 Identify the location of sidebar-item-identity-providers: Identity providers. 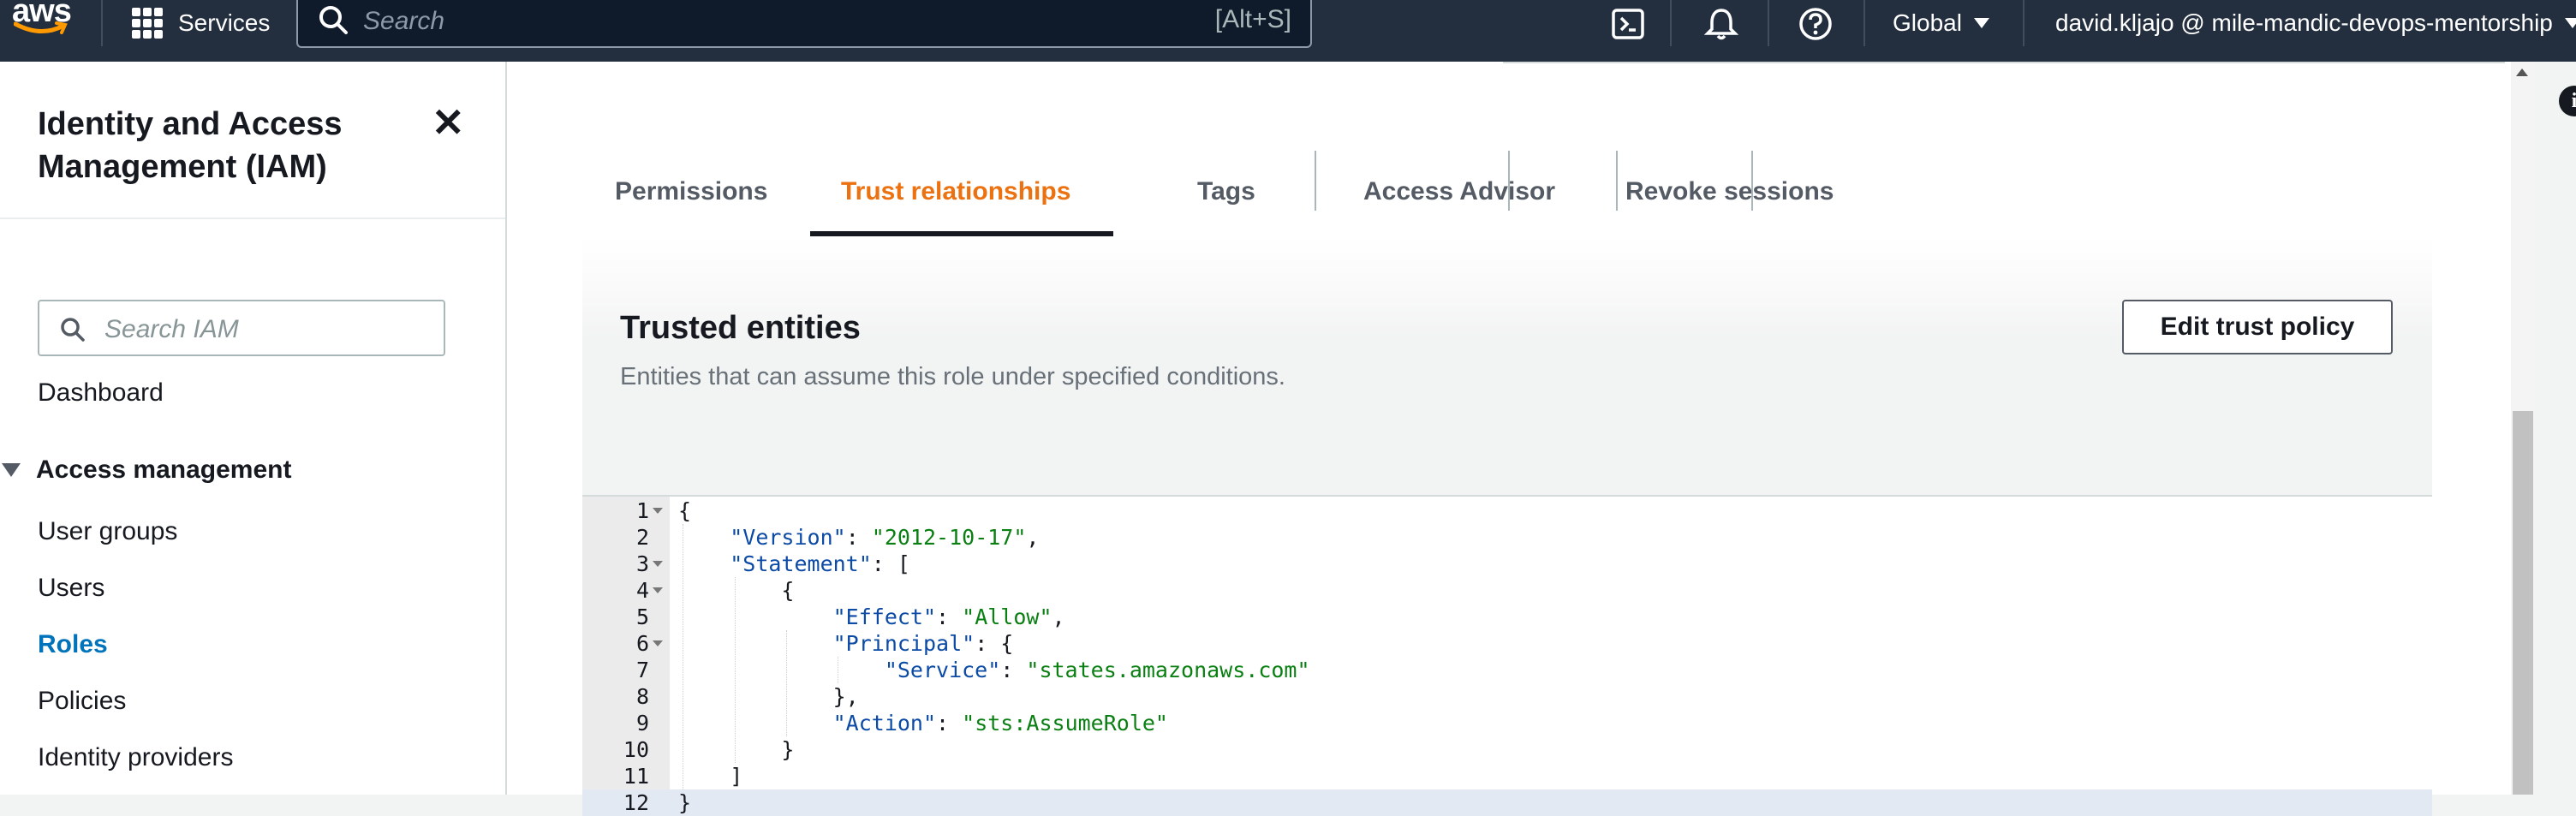
(135, 758).